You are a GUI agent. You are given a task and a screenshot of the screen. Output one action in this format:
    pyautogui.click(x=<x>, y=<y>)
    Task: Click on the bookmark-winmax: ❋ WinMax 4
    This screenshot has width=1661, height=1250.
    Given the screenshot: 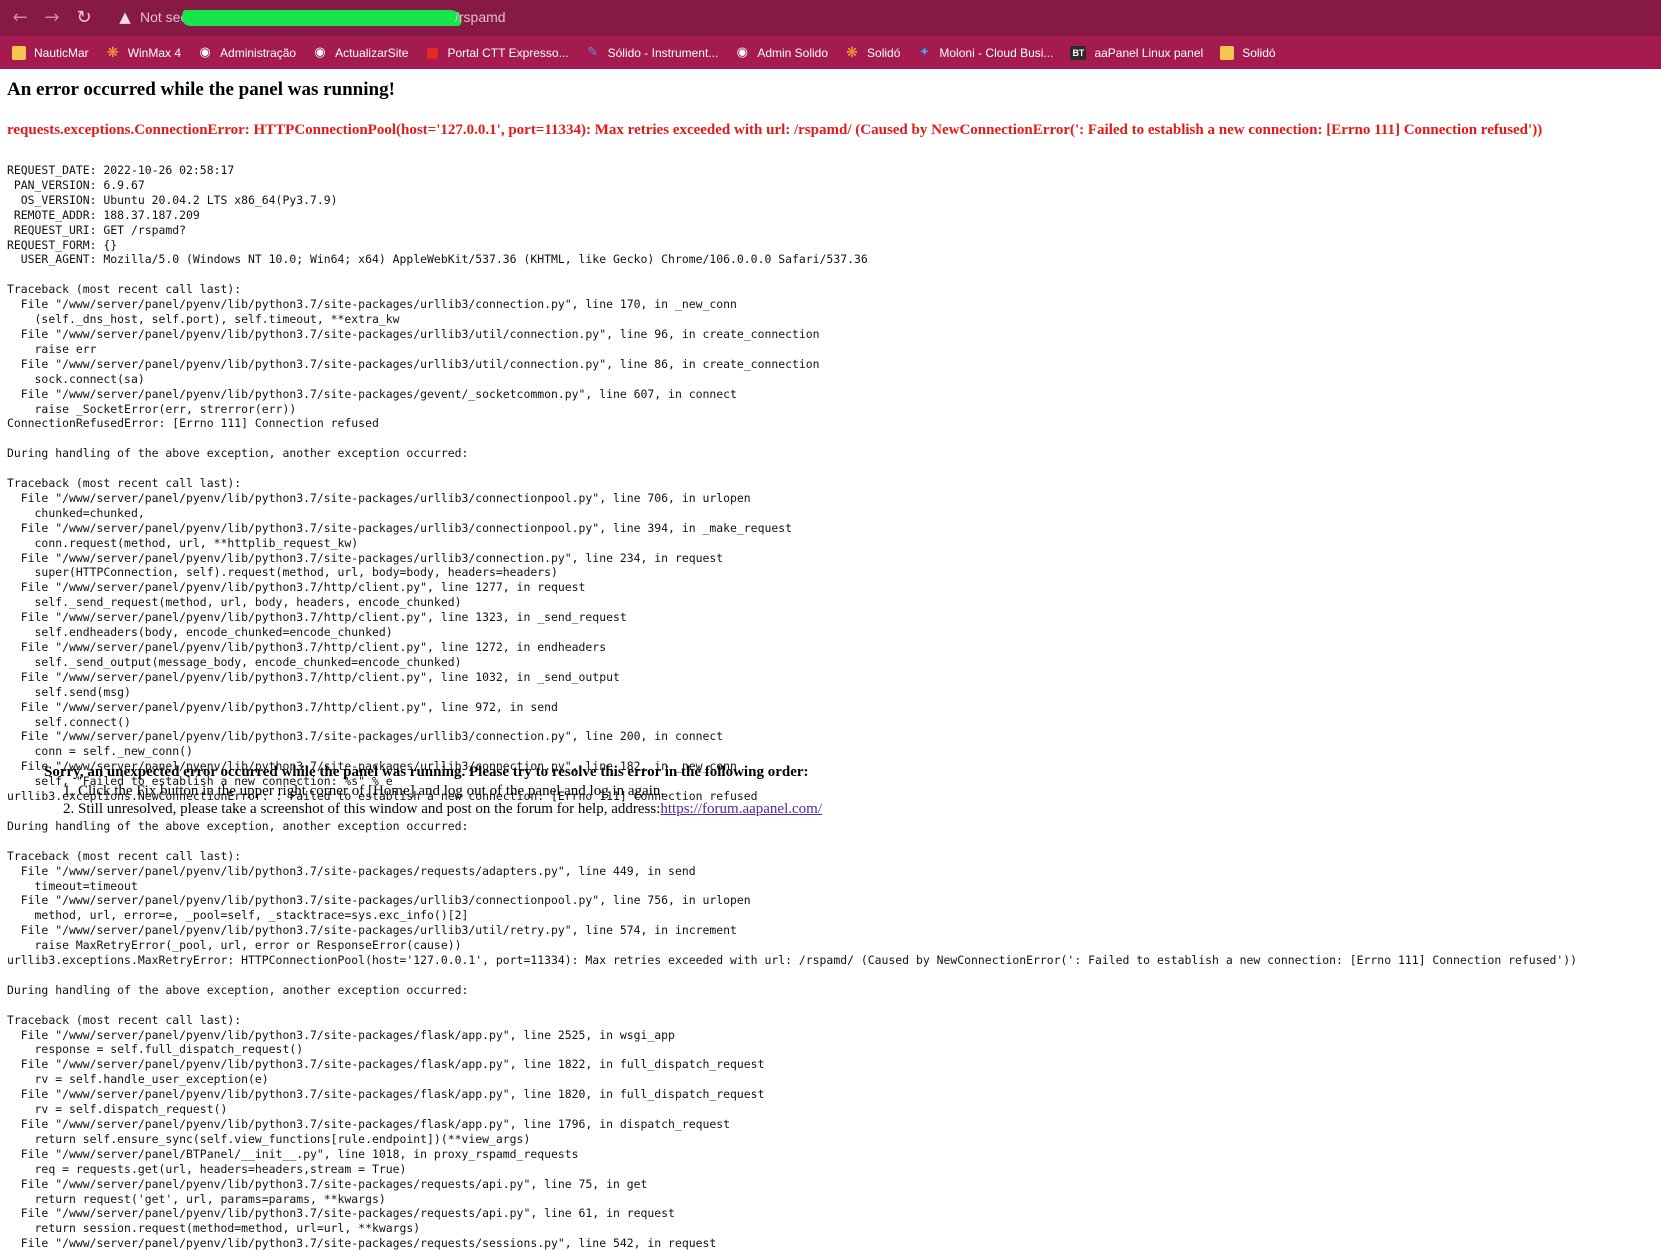 What is the action you would take?
    pyautogui.click(x=143, y=53)
    